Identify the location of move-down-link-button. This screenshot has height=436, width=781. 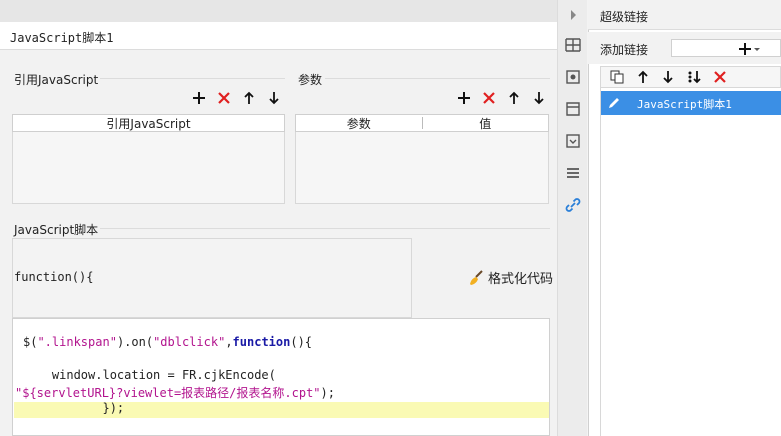
(668, 77).